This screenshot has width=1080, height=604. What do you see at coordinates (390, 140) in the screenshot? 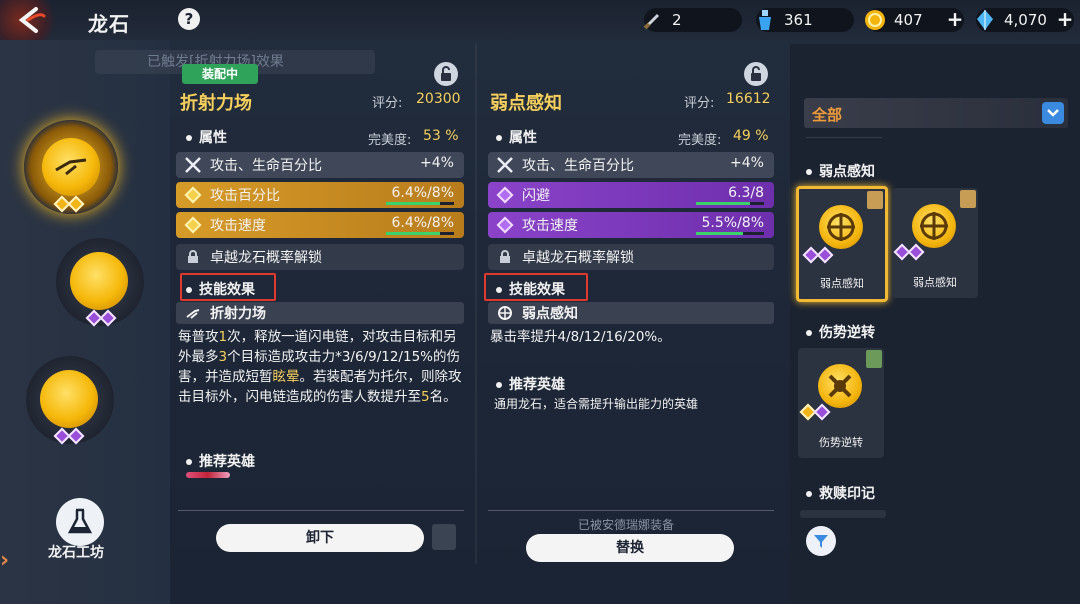
I see `left-completeness-label: 完美度:` at bounding box center [390, 140].